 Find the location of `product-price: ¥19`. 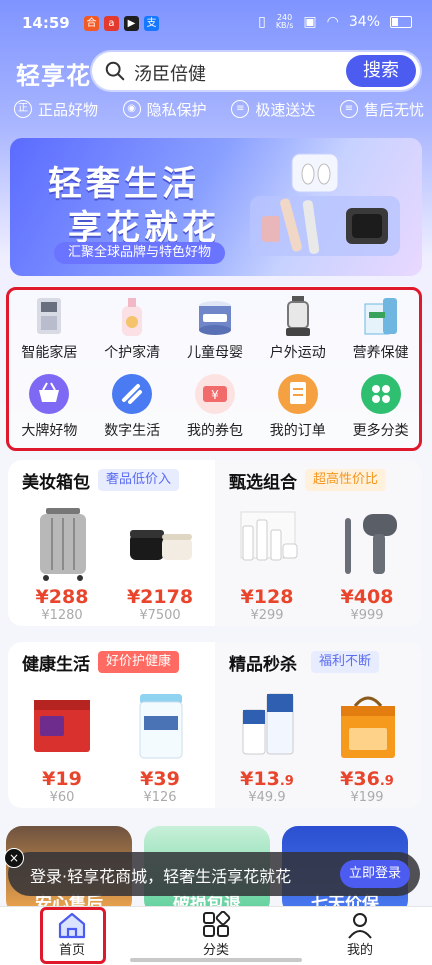

product-price: ¥19 is located at coordinates (62, 779).